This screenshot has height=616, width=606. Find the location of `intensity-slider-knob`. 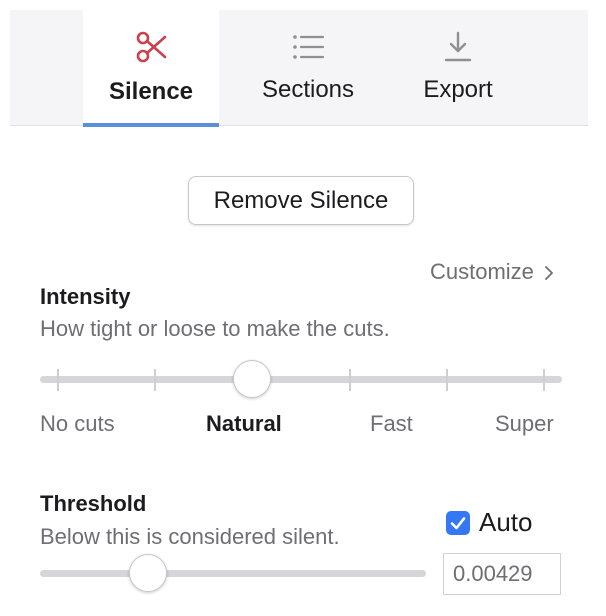

intensity-slider-knob is located at coordinates (252, 379).